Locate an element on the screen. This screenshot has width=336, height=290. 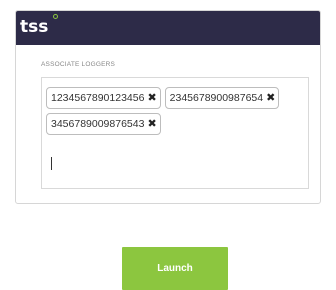
launch-button: Launch is located at coordinates (175, 268).